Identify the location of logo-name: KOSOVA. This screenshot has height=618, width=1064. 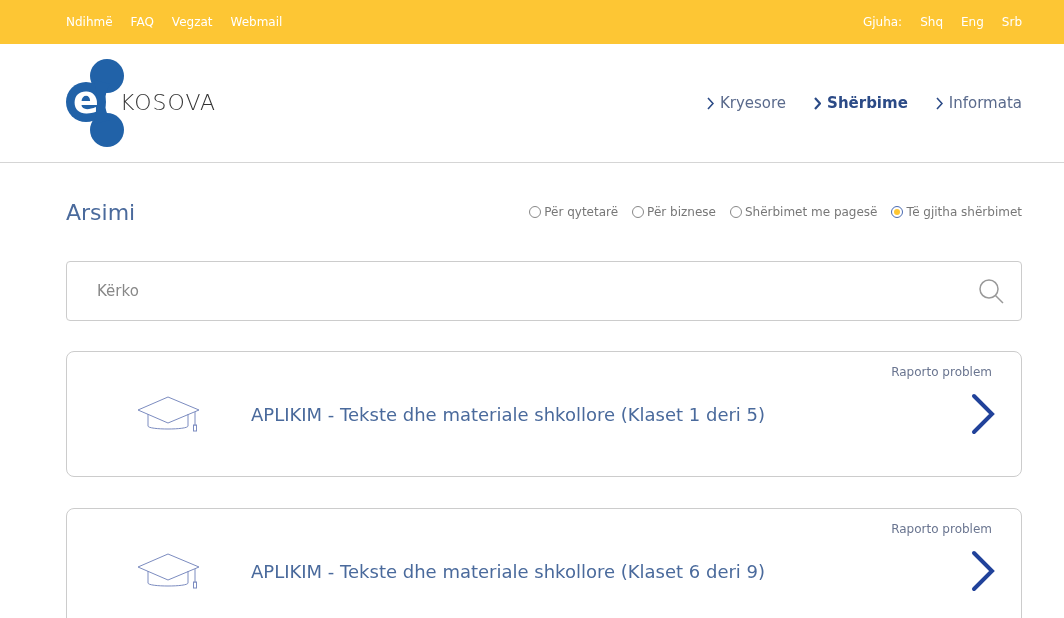
(168, 102).